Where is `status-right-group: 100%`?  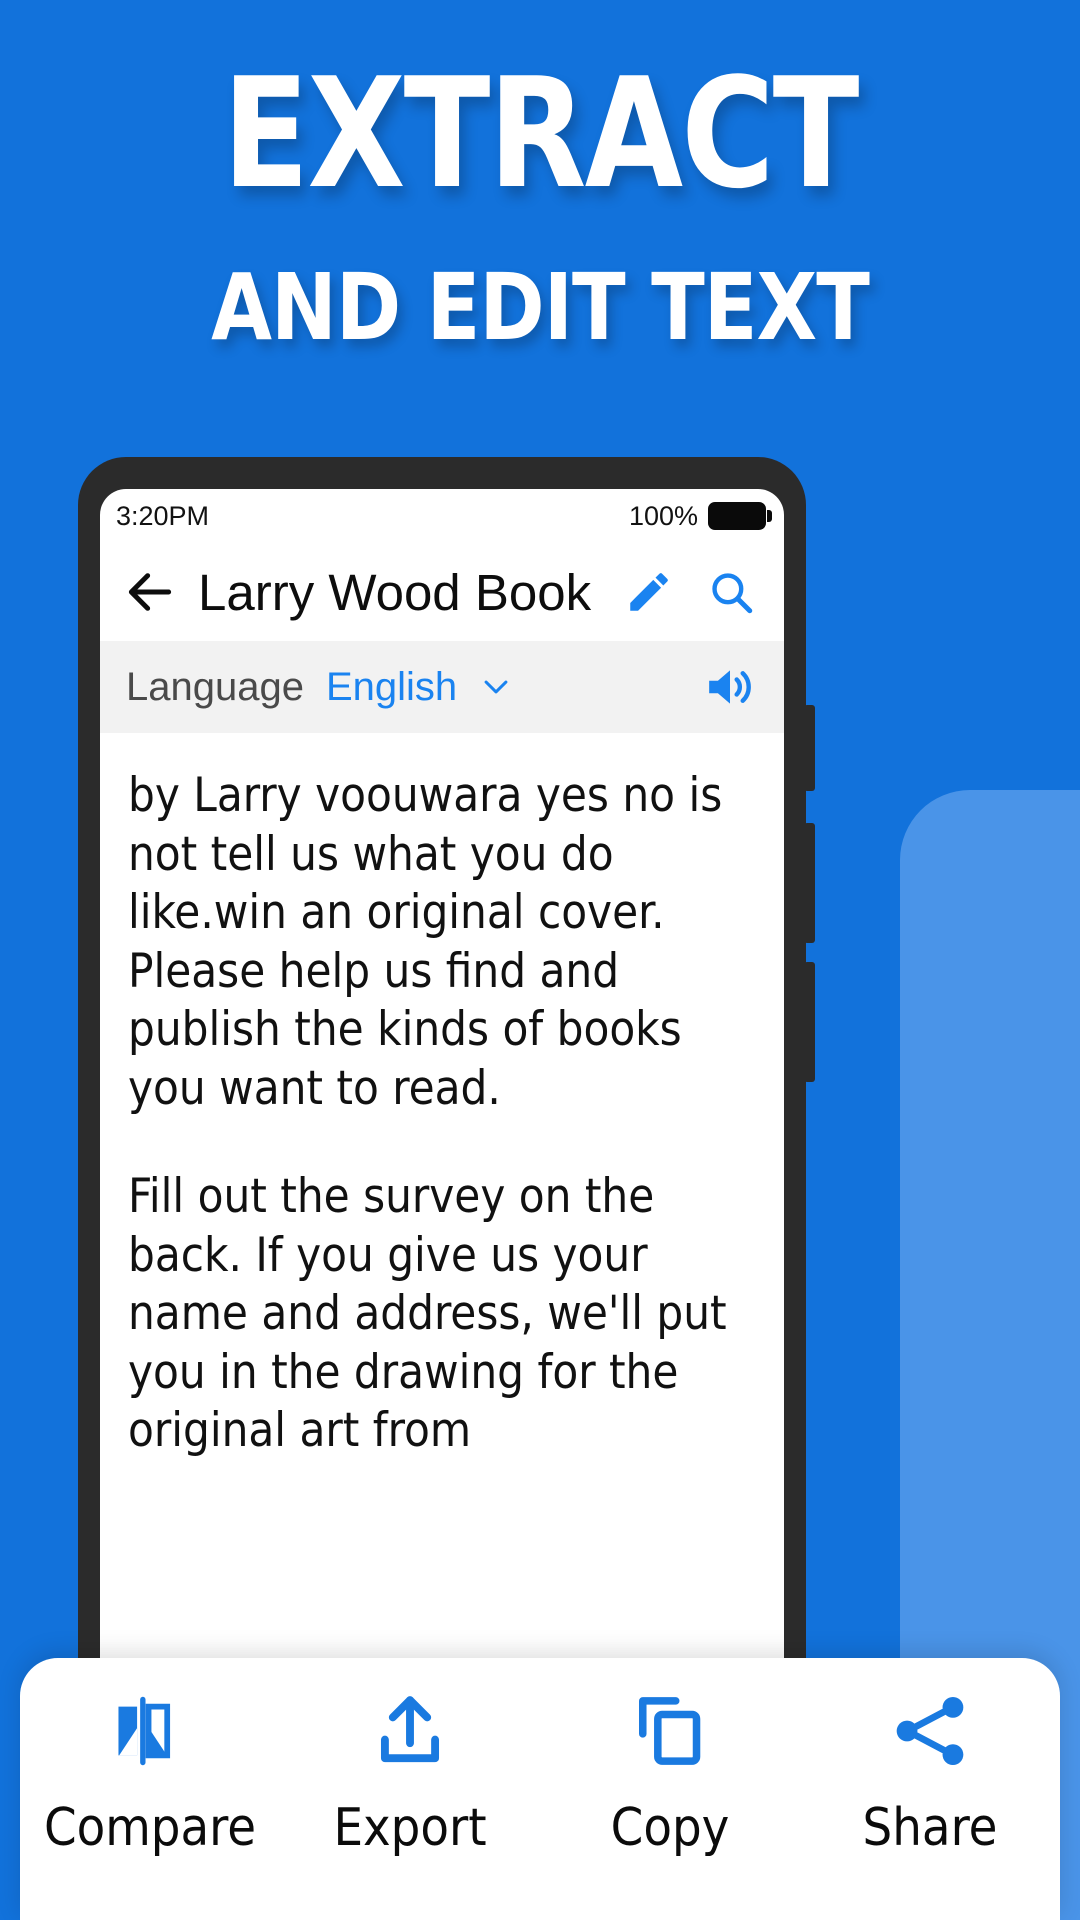 status-right-group: 100% is located at coordinates (700, 516).